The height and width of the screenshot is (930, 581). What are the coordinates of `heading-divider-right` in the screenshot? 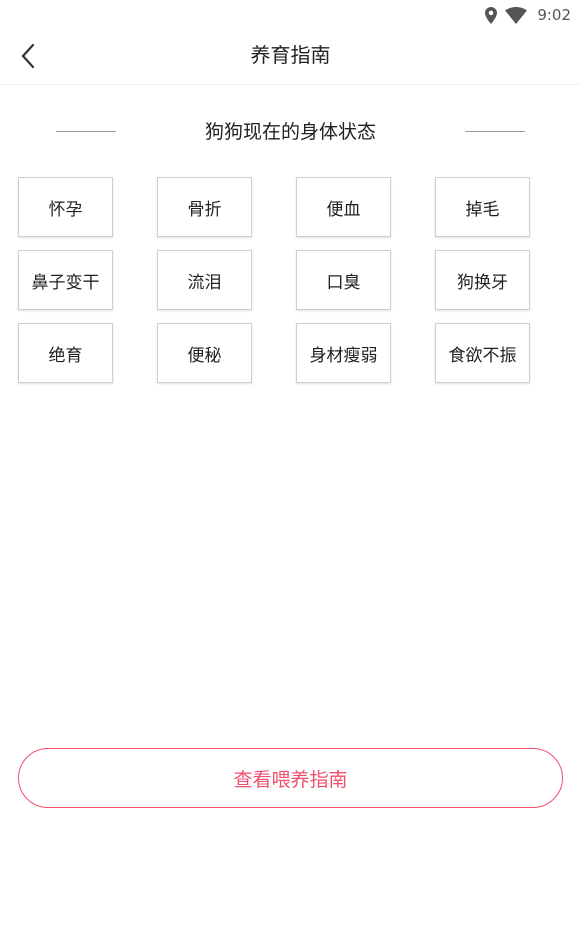 It's located at (495, 131).